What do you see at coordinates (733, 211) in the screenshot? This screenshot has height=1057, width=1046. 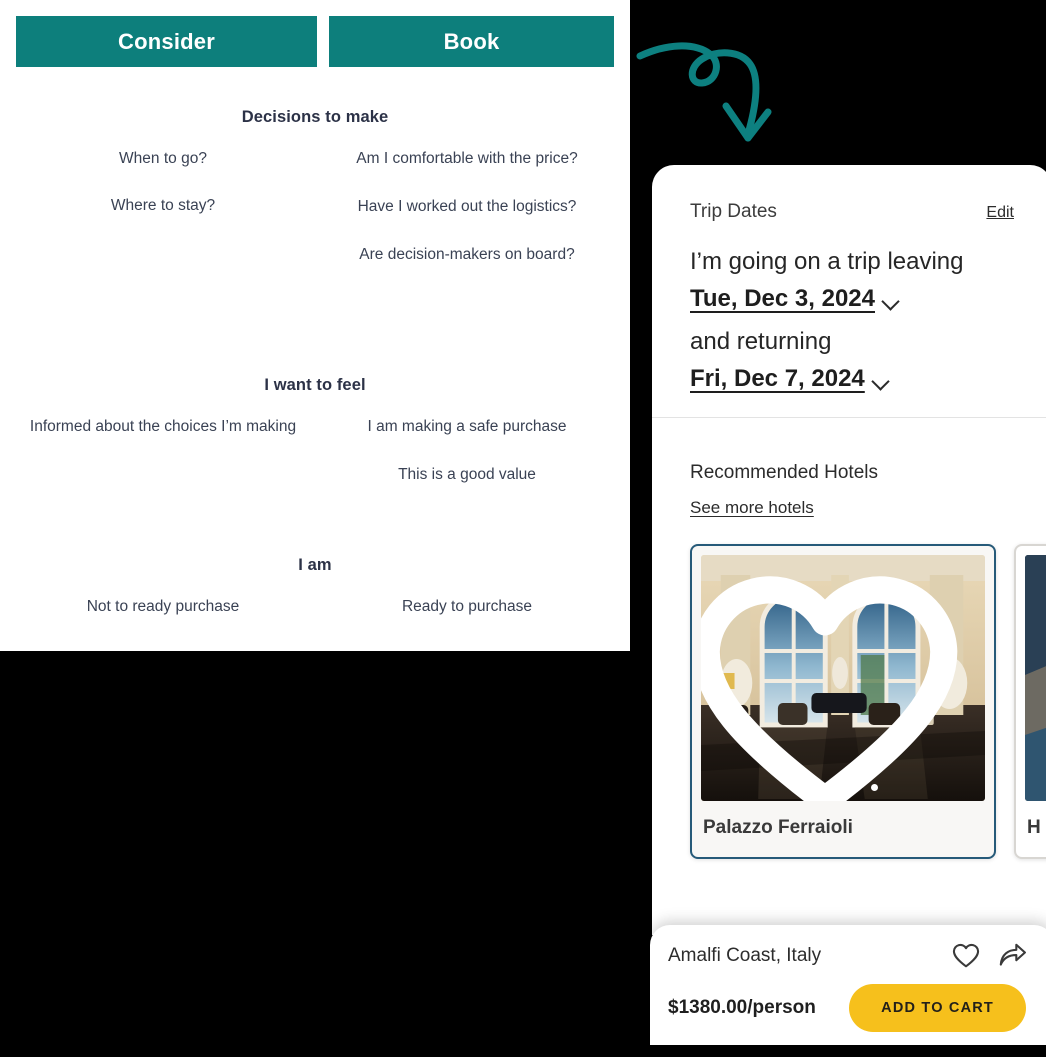 I see `trip-dates-label: Trip Dates` at bounding box center [733, 211].